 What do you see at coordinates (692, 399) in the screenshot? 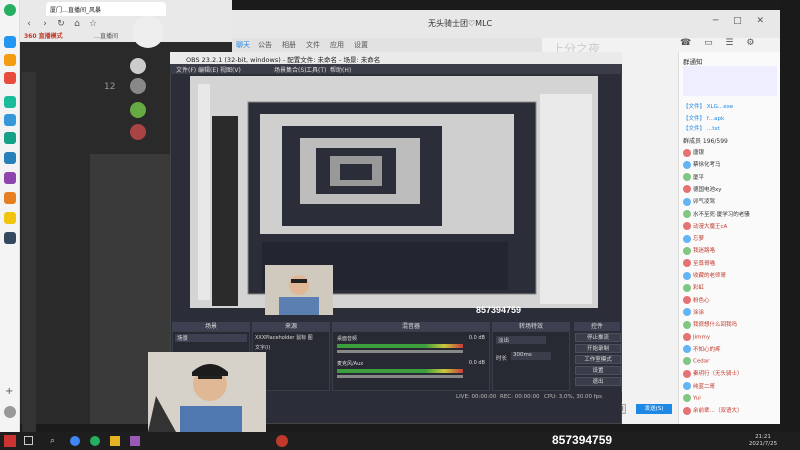
I see `member-row: Yui` at bounding box center [692, 399].